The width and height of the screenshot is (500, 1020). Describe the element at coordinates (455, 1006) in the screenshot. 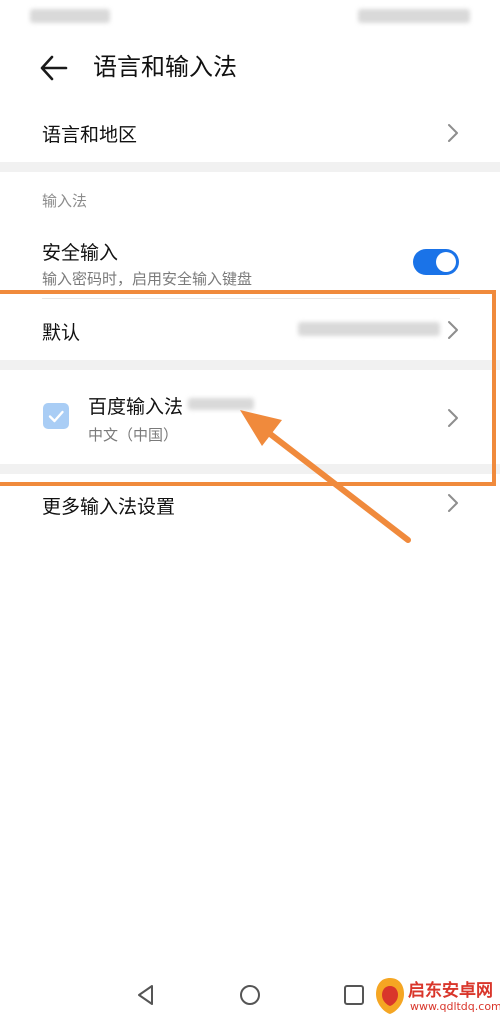

I see `watermark-url: www.qdltdq.com` at that location.